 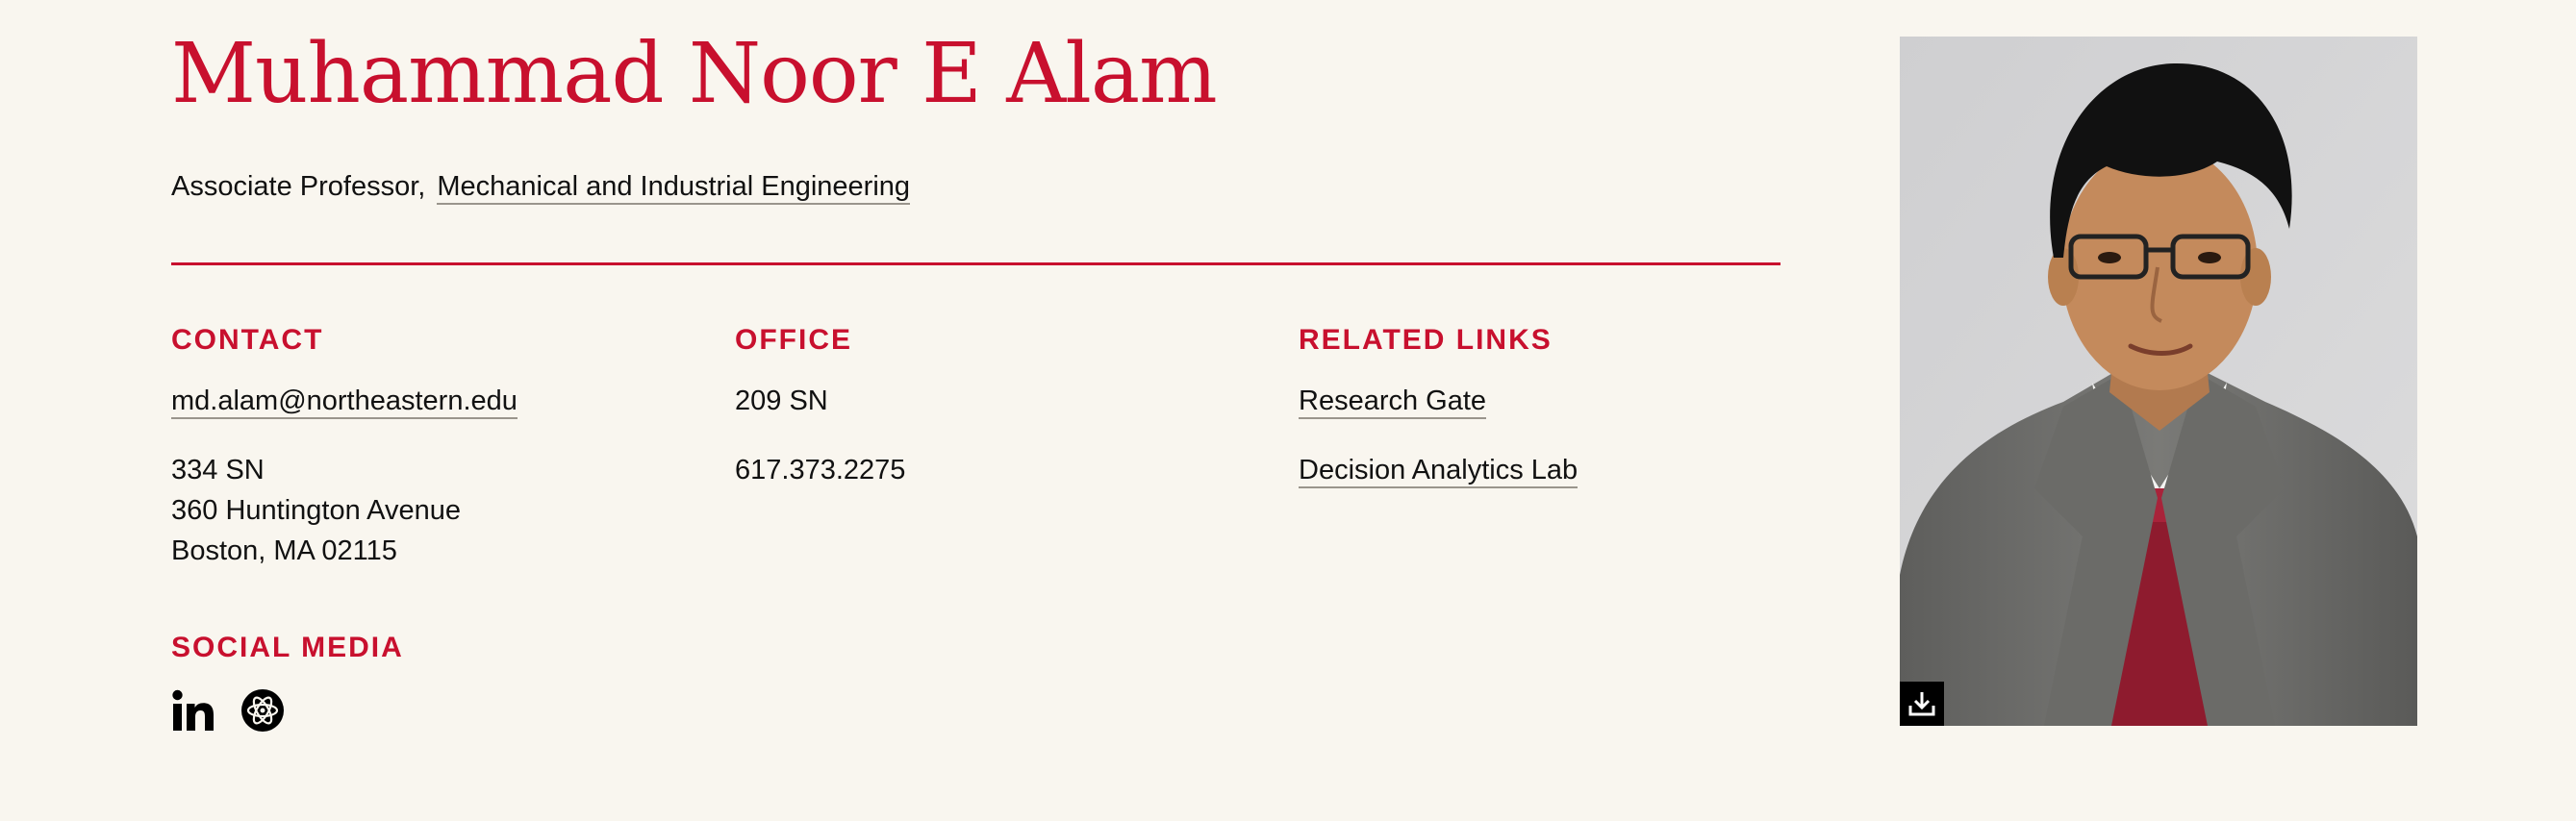 I want to click on download-icon, so click(x=1921, y=704).